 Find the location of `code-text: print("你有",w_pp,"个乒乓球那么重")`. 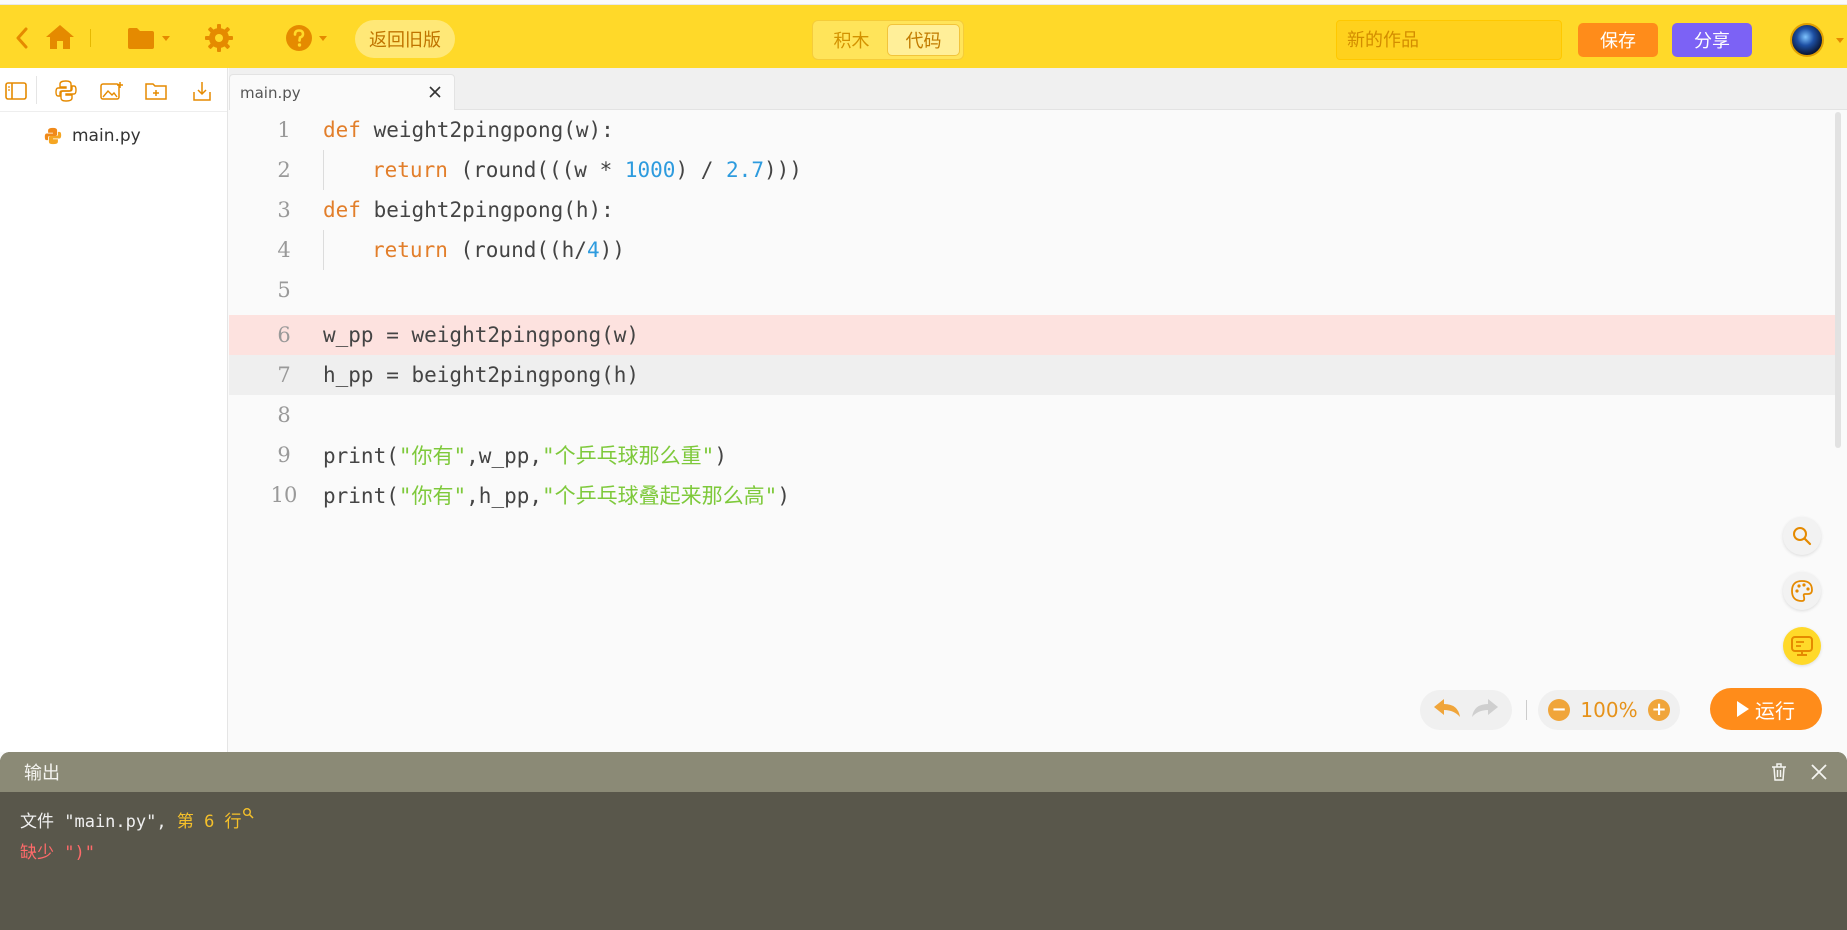

code-text: print("你有",w_pp,"个乒乓球那么重") is located at coordinates (525, 456).